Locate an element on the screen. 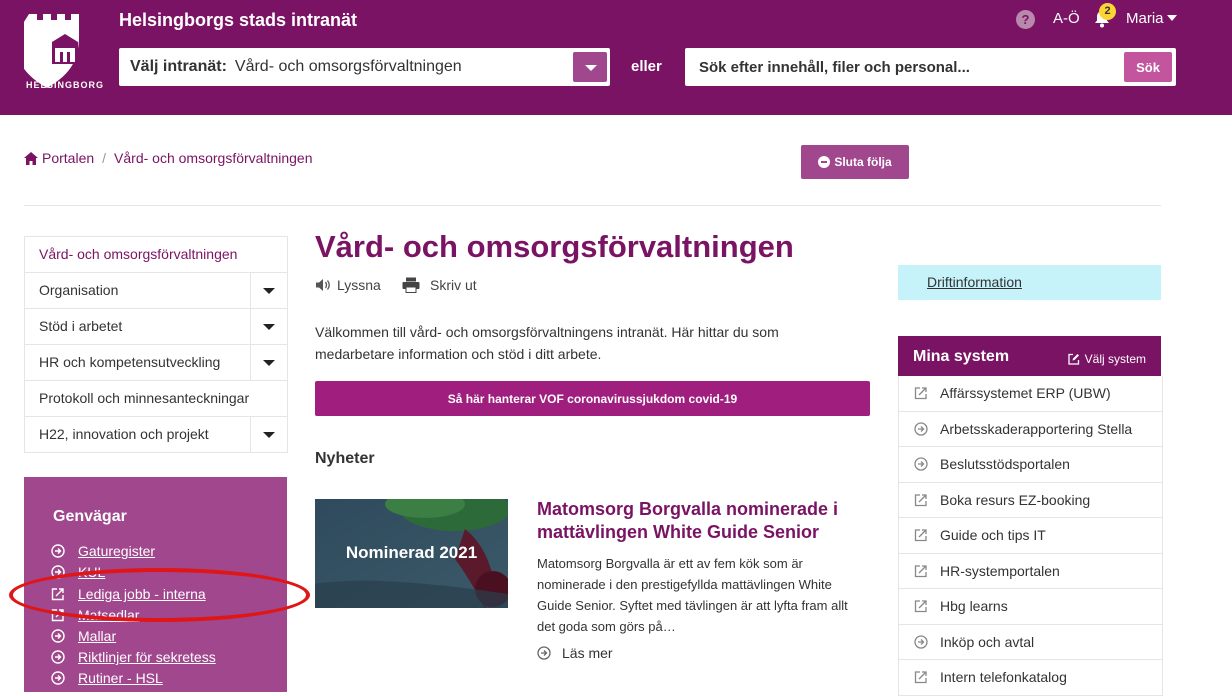  system-label: Hbg learns is located at coordinates (974, 606).